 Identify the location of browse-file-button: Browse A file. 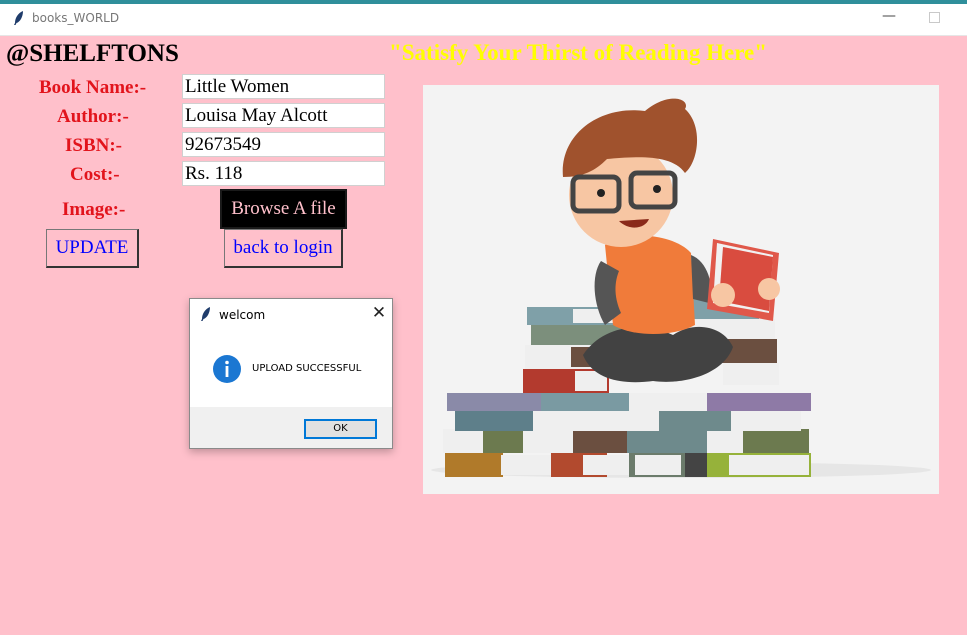
(283, 209).